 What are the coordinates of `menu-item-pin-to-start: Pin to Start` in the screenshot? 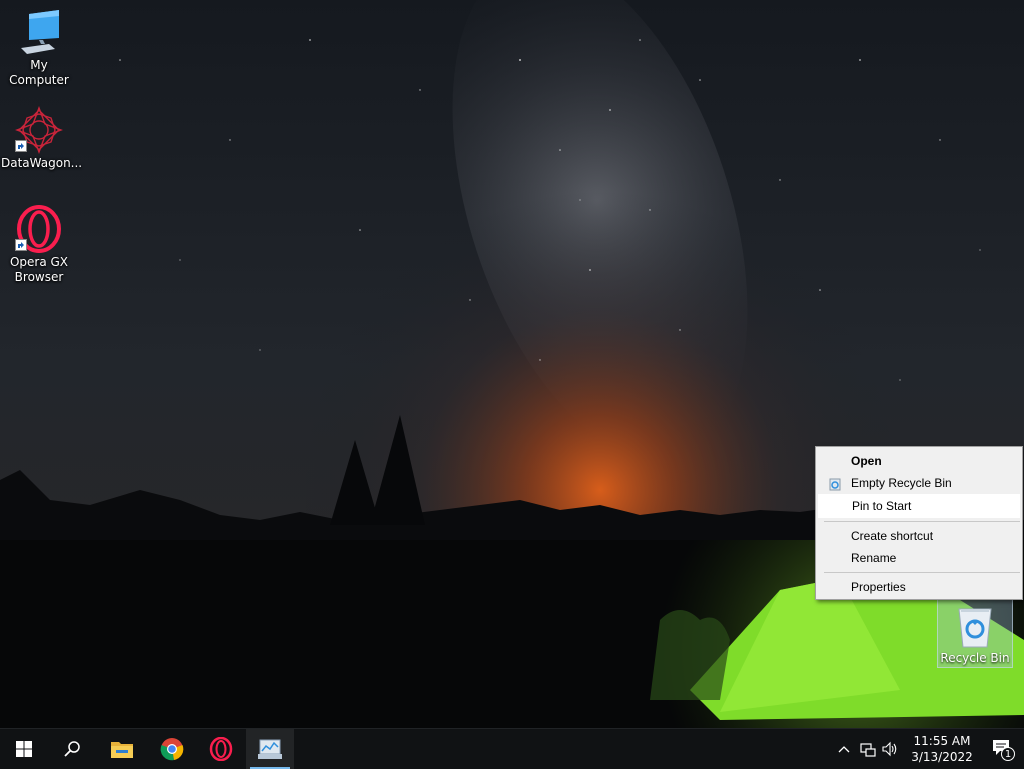 It's located at (919, 506).